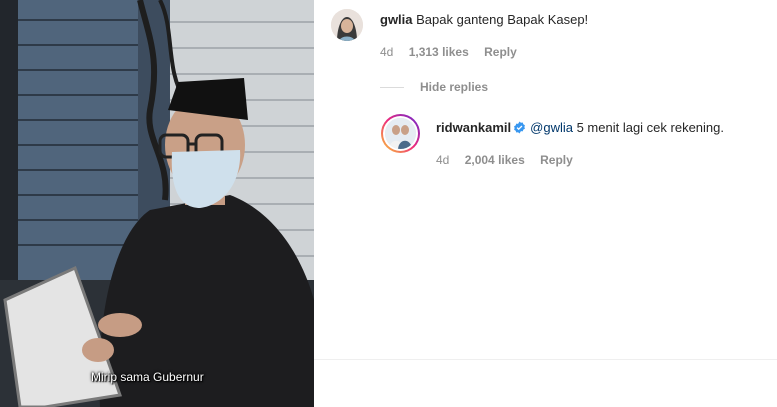 The image size is (777, 407). Describe the element at coordinates (454, 87) in the screenshot. I see `hide-replies-label: Hide replies` at that location.